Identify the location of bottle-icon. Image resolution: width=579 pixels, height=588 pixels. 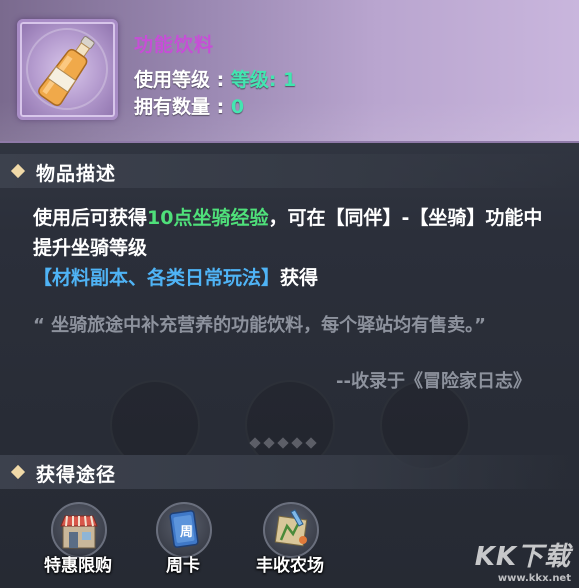
(67, 69).